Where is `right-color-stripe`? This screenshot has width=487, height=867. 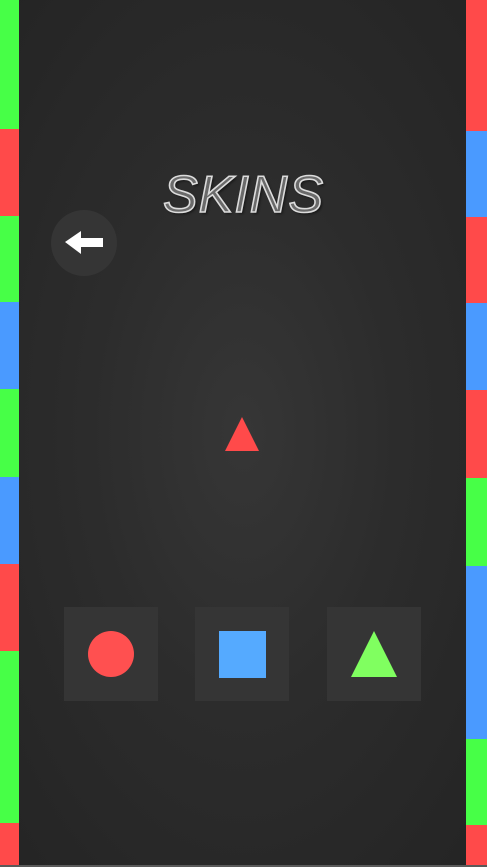 right-color-stripe is located at coordinates (476, 433).